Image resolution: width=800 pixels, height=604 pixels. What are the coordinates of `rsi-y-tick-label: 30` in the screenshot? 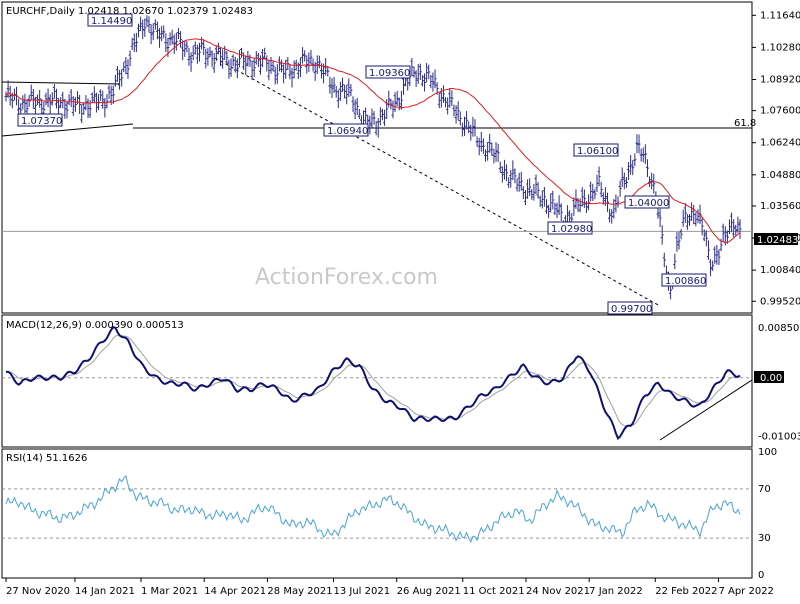 It's located at (764, 538).